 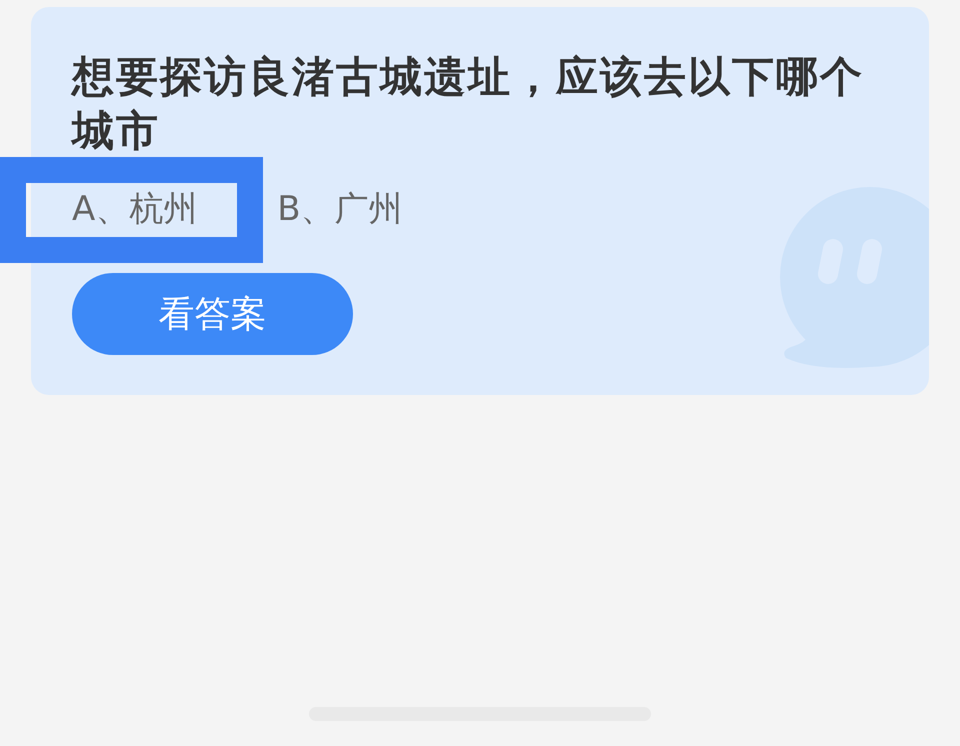 I want to click on answer-option: B、广州, so click(x=340, y=209).